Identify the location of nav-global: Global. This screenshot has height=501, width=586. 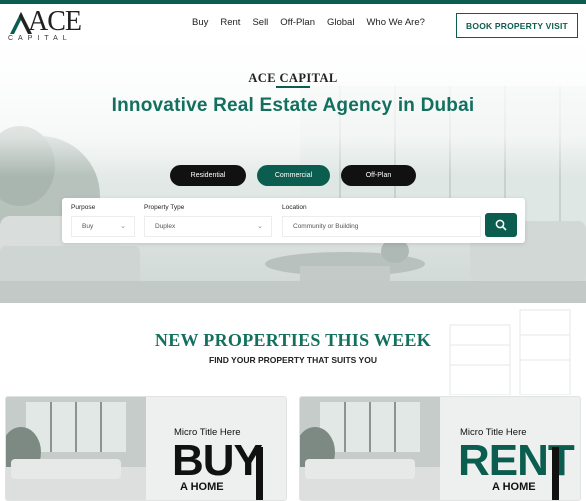
(340, 22).